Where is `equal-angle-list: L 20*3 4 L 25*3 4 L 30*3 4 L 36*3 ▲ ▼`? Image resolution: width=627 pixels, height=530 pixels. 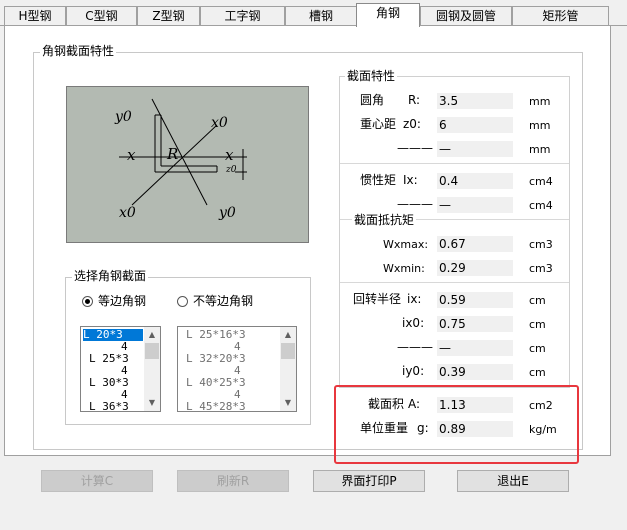 equal-angle-list: L 20*3 4 L 25*3 4 L 30*3 4 L 36*3 ▲ ▼ is located at coordinates (120, 369).